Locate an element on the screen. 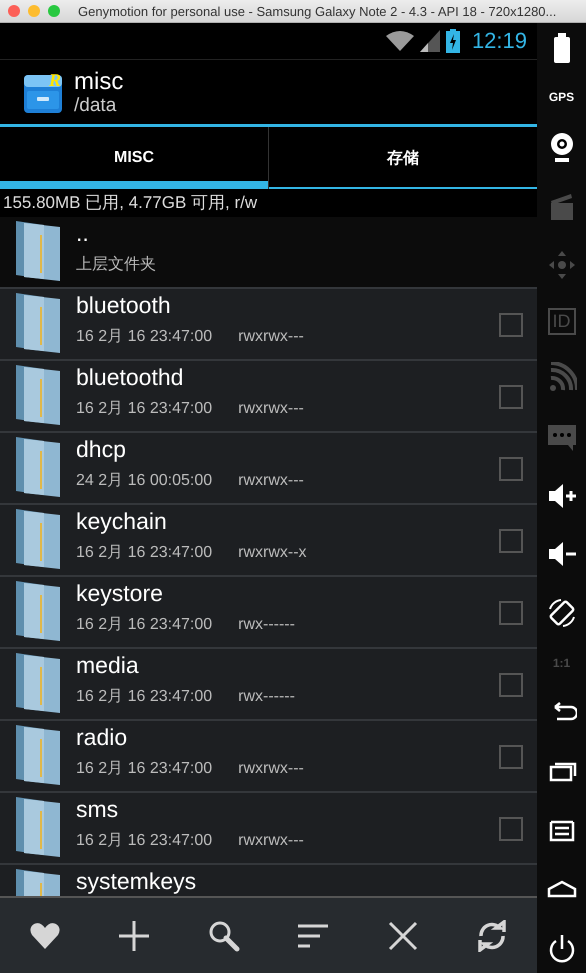 This screenshot has height=973, width=586. parent-folder-row: .. 上层文件夹 is located at coordinates (268, 253).